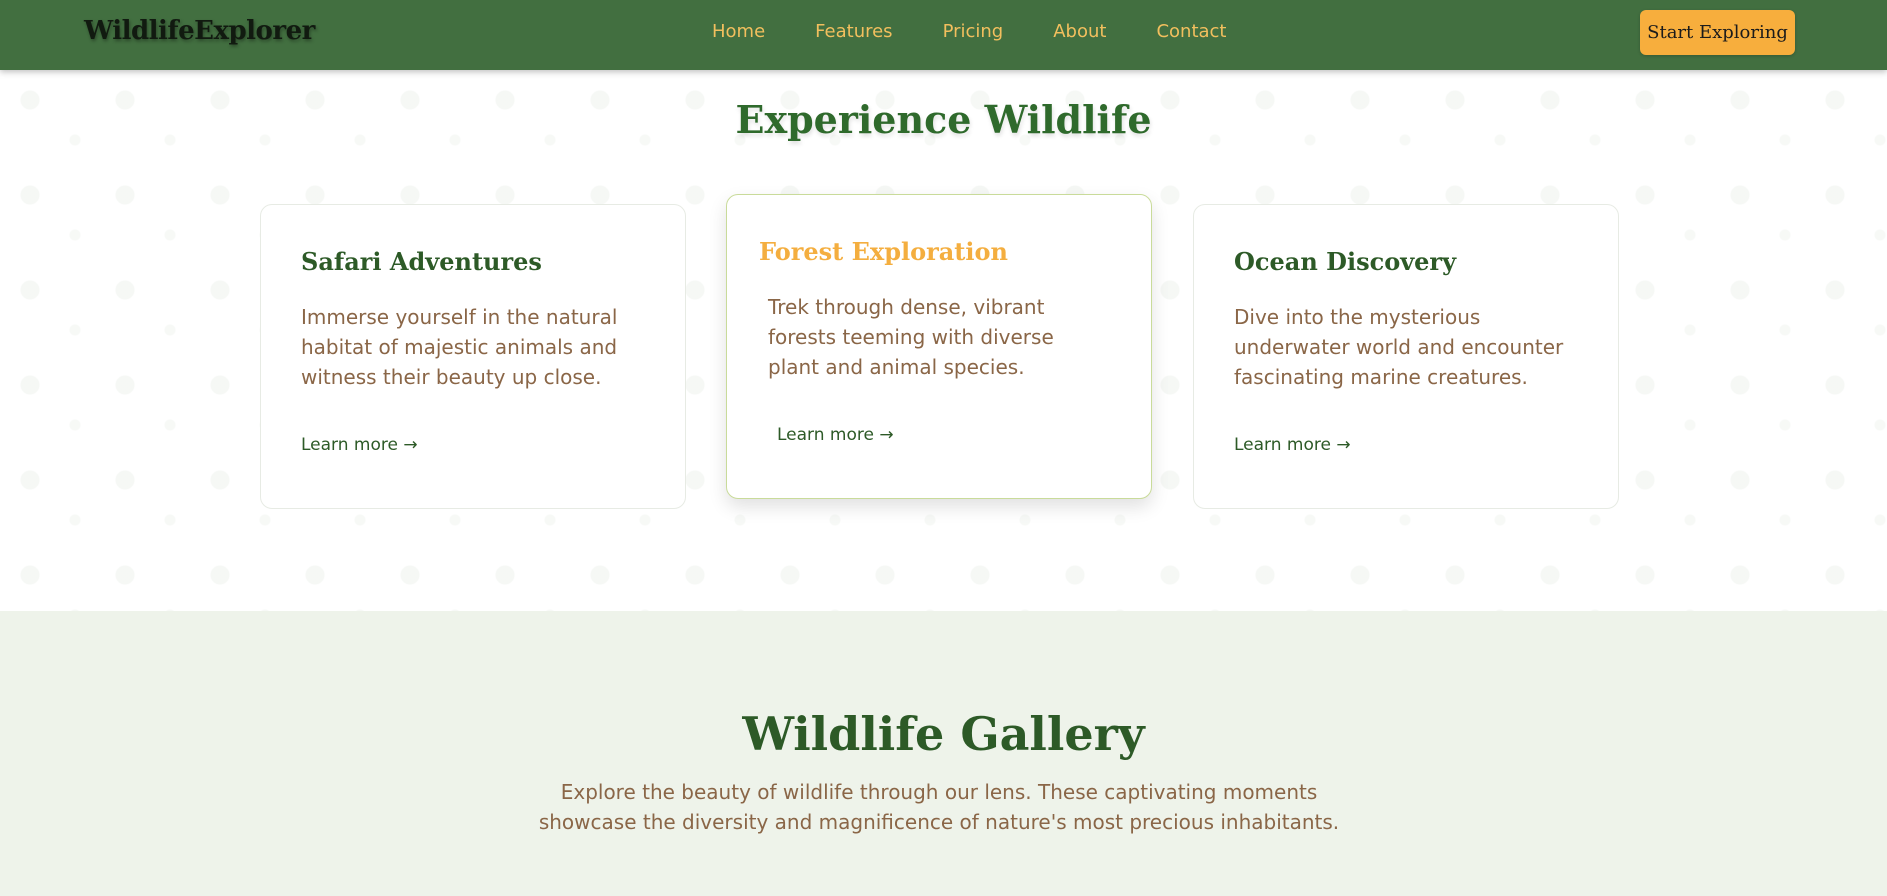 This screenshot has width=1887, height=896. I want to click on nav-link-features: Features, so click(853, 31).